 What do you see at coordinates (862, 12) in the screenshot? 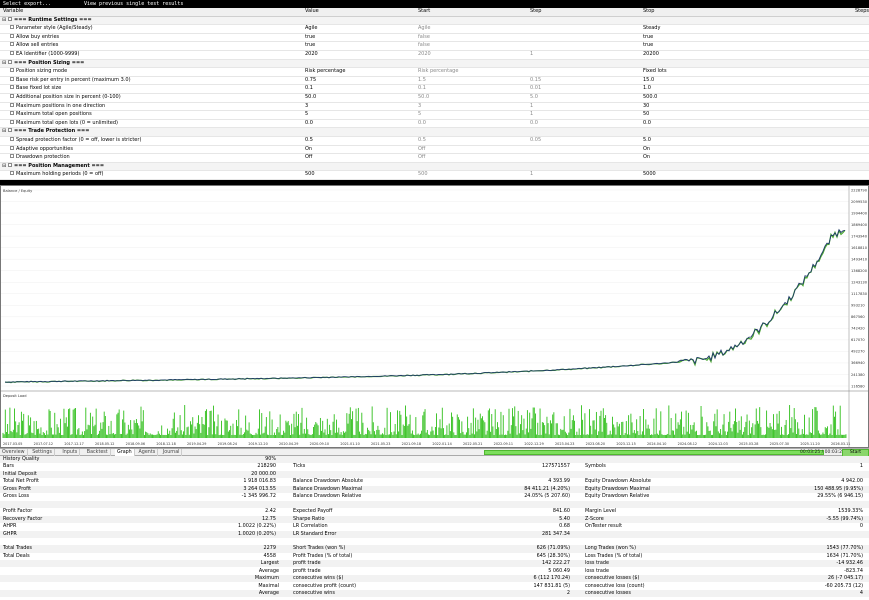
I see `header-steps: Steps` at bounding box center [862, 12].